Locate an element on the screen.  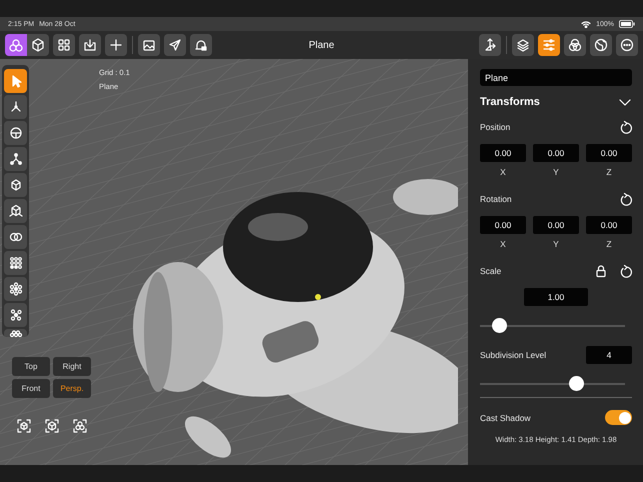
object-name-field: Plane is located at coordinates (556, 77).